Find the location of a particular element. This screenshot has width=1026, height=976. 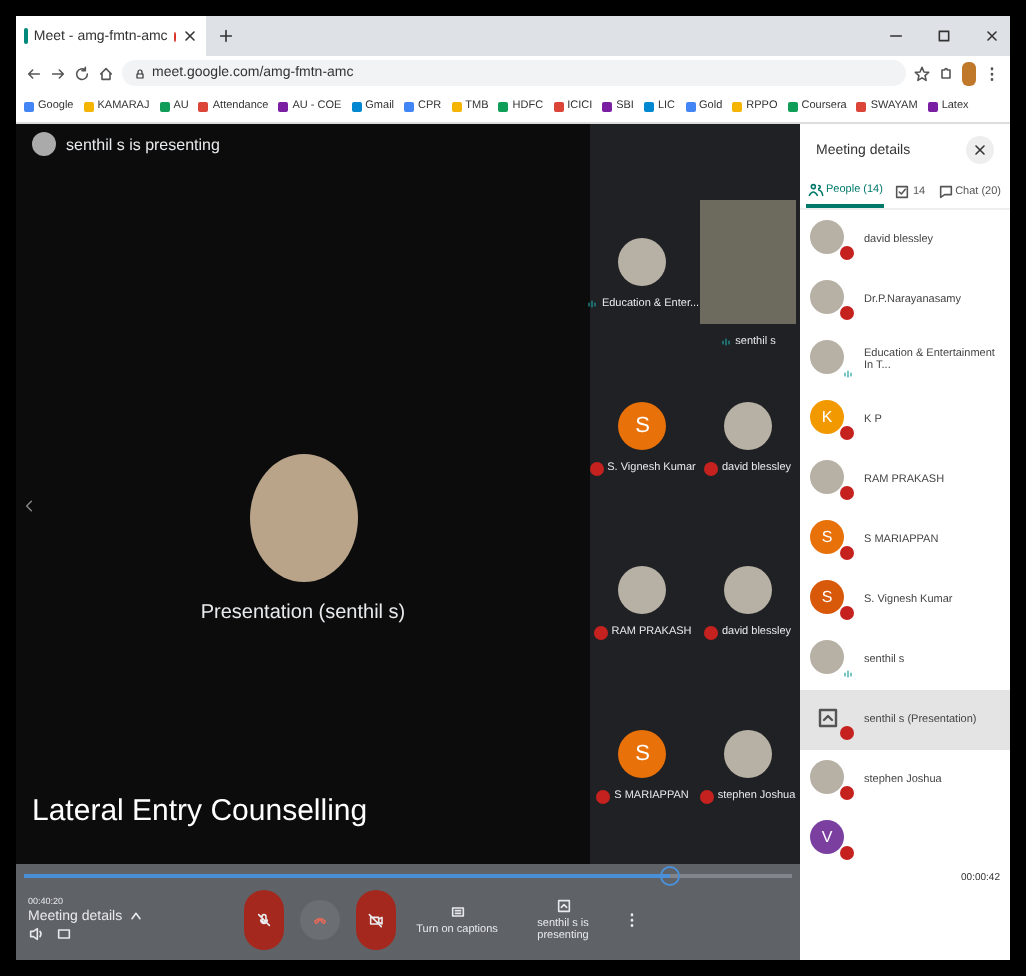

slide-title: Lateral Entry Counselling is located at coordinates (200, 813).